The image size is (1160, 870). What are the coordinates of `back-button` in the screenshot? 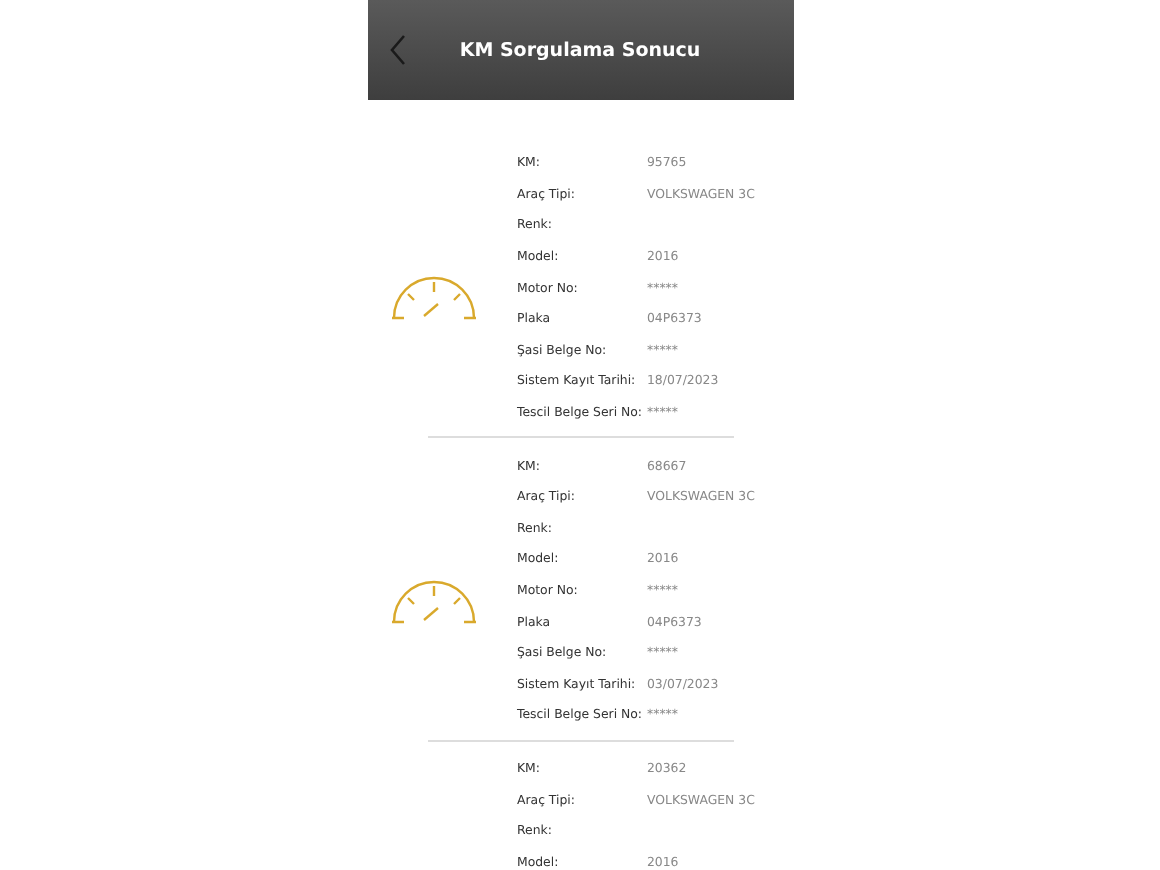 It's located at (397, 50).